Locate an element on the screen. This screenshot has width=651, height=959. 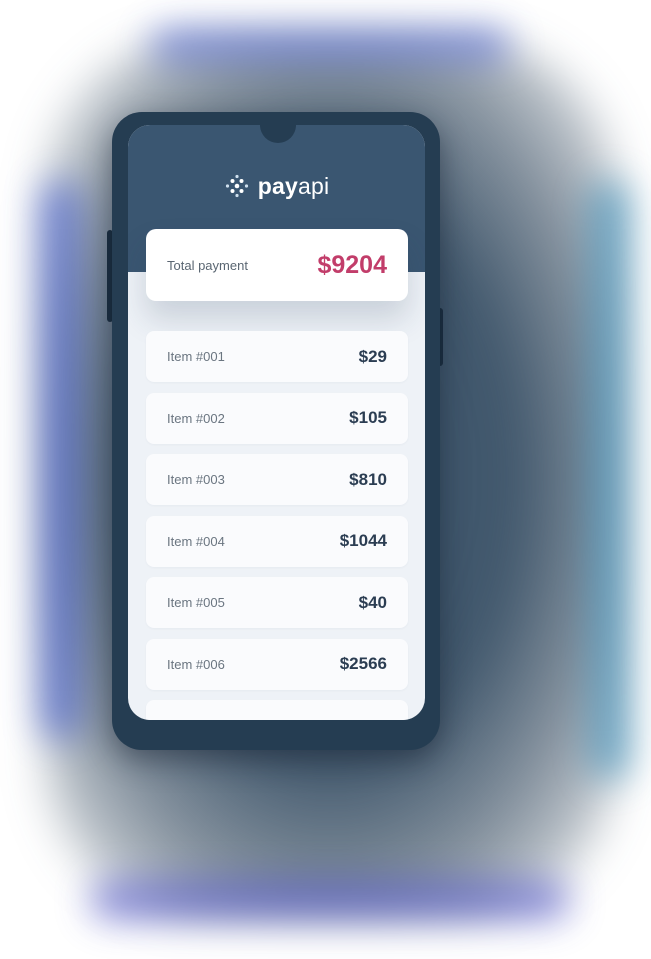
item-name: Item #001 is located at coordinates (196, 356).